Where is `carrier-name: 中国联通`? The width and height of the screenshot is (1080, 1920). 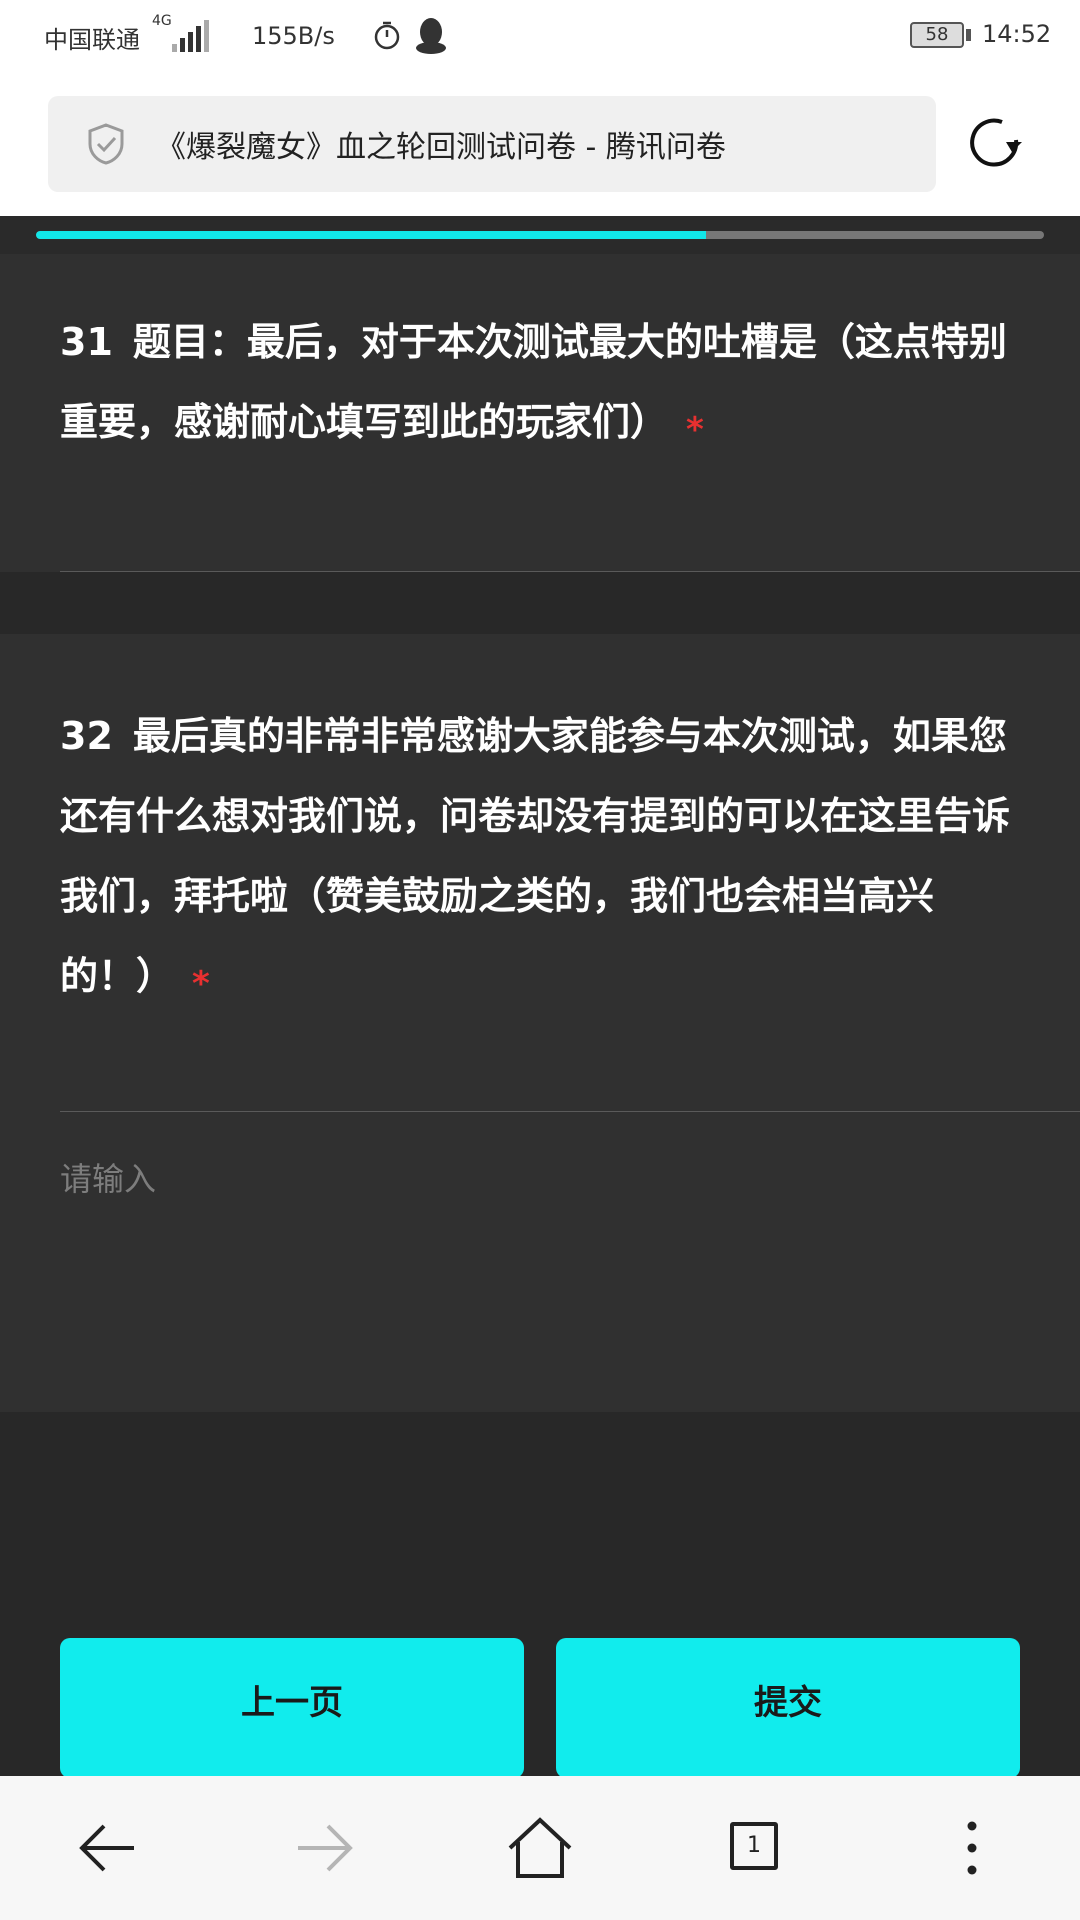
carrier-name: 中国联通 is located at coordinates (92, 40).